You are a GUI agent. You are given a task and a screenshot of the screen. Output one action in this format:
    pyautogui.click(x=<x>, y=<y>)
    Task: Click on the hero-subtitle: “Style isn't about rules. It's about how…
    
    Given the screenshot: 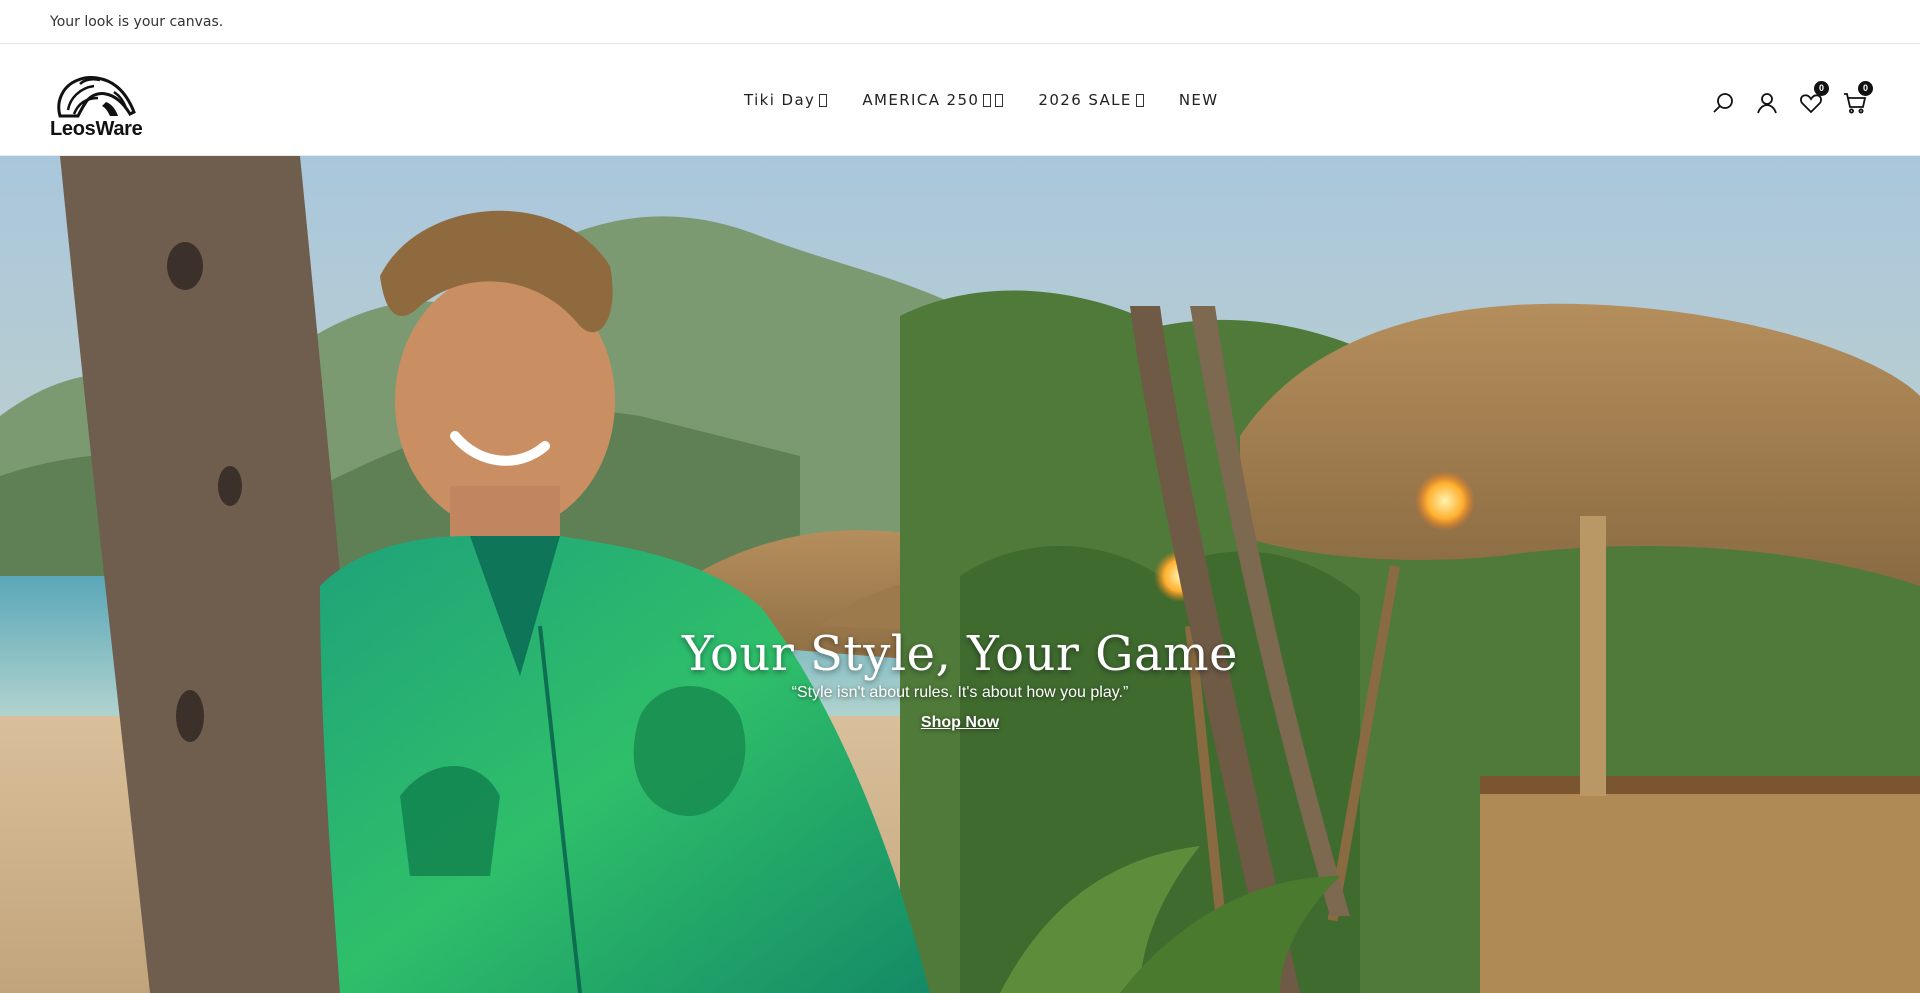 What is the action you would take?
    pyautogui.click(x=960, y=692)
    